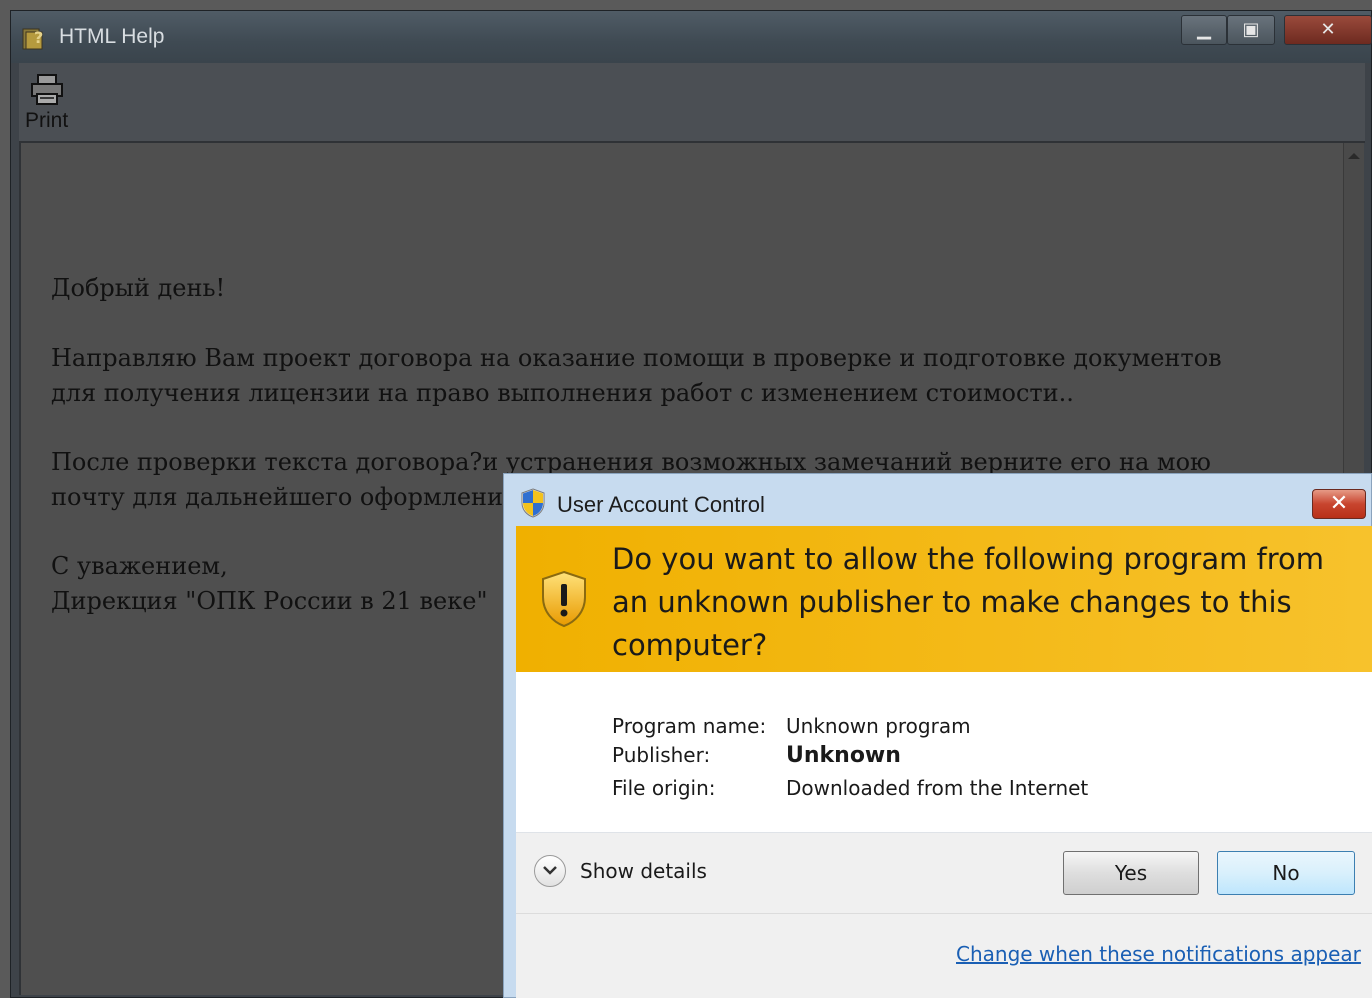  I want to click on minimize-icon: ▁, so click(1204, 29).